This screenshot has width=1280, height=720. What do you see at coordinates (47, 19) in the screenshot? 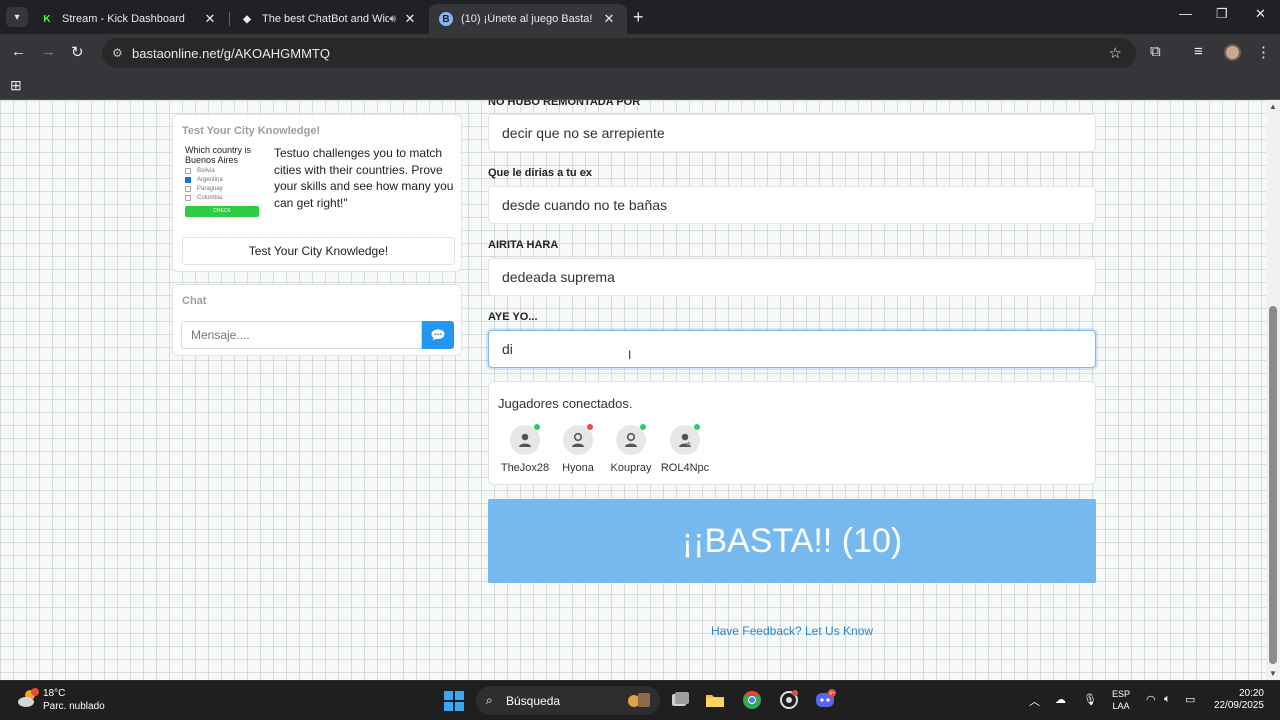
I see `kick-icon: K` at bounding box center [47, 19].